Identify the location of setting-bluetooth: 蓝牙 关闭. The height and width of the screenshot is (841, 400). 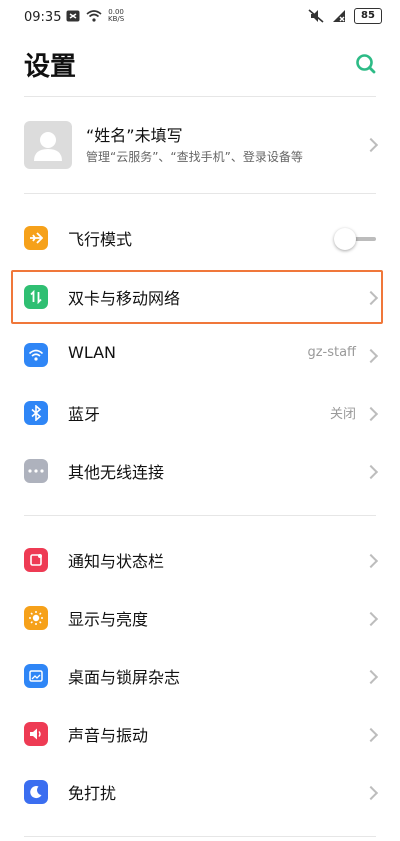
(200, 413).